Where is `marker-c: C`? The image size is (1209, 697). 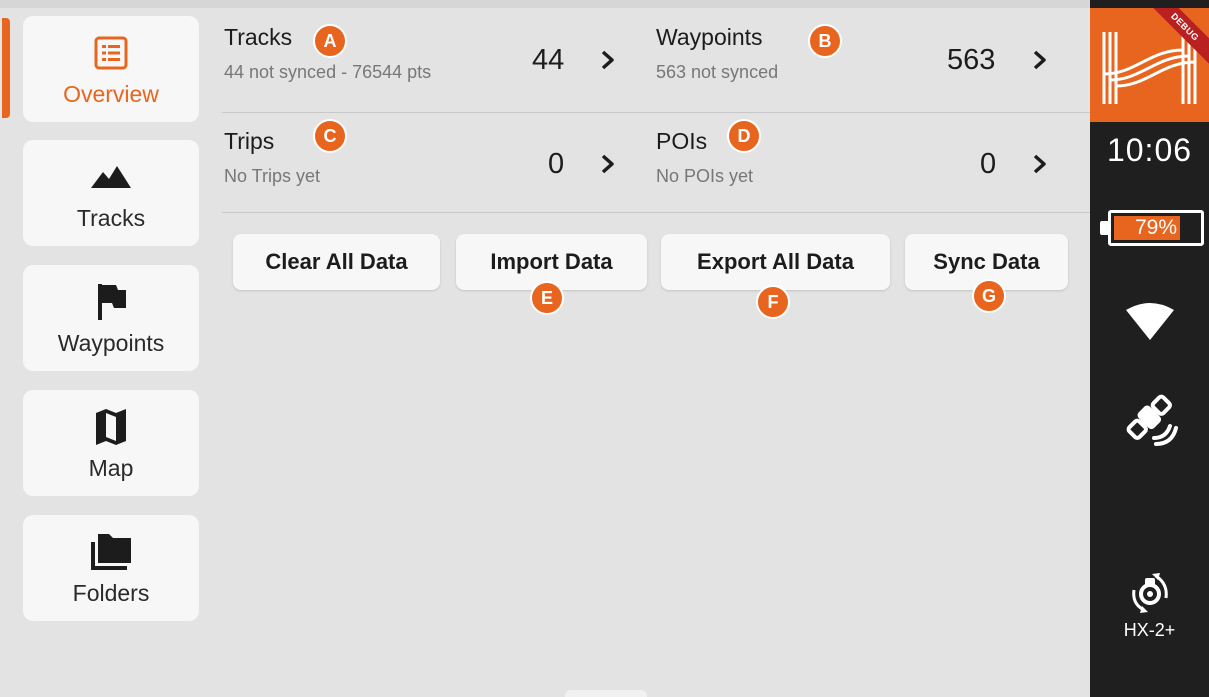
marker-c: C is located at coordinates (330, 136).